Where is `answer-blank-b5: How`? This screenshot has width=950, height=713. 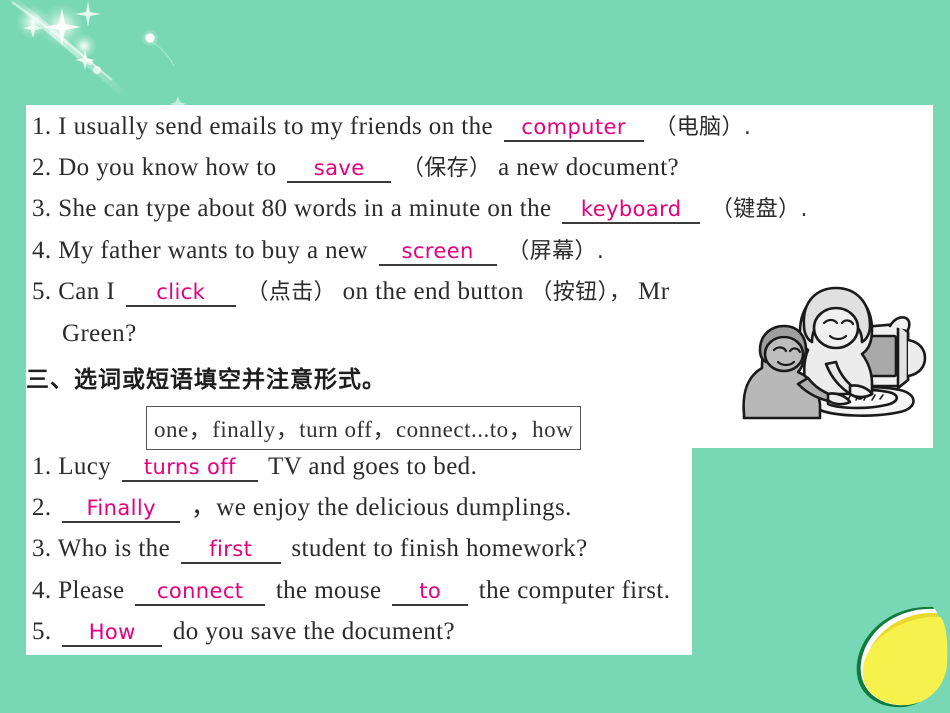
answer-blank-b5: How is located at coordinates (112, 634).